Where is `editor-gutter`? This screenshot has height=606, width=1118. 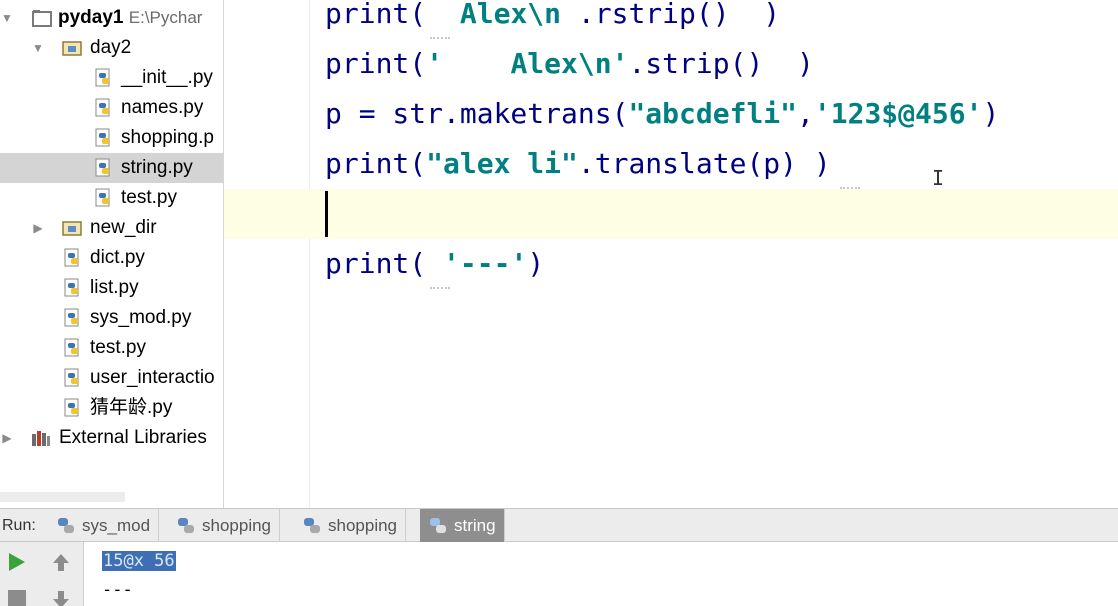 editor-gutter is located at coordinates (267, 254).